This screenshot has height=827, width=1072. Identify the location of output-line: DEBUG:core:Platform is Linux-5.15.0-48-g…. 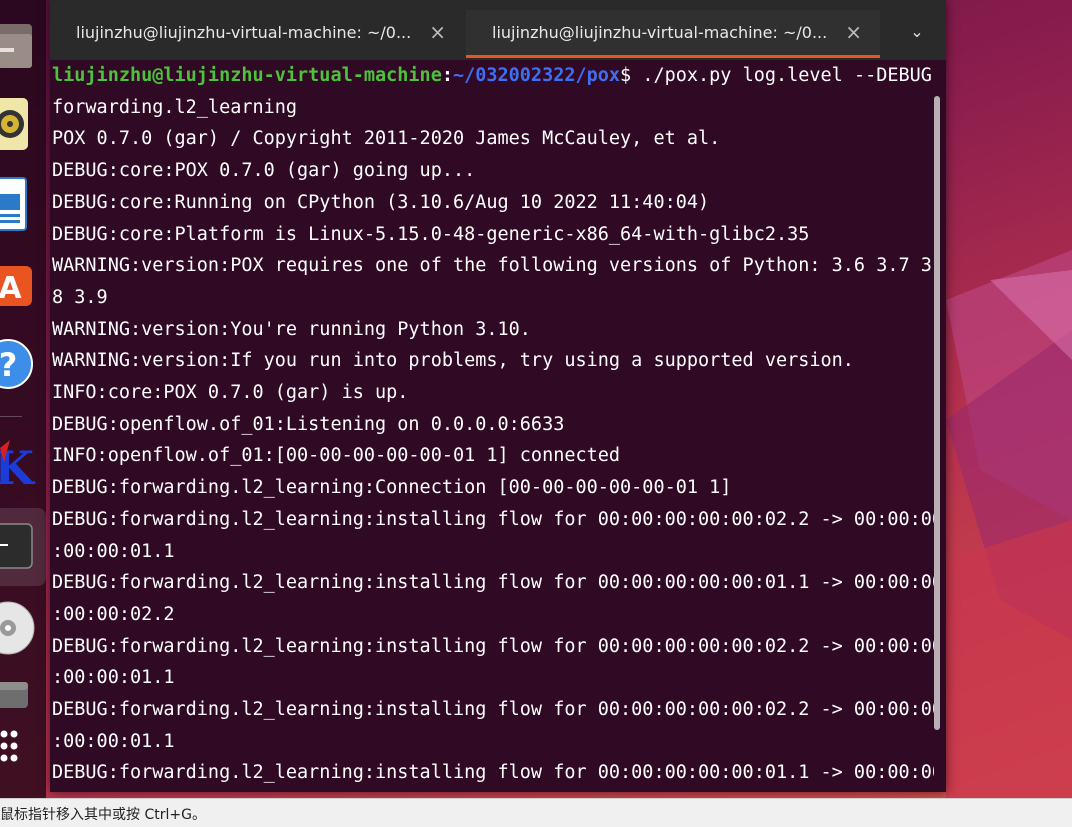
(431, 234).